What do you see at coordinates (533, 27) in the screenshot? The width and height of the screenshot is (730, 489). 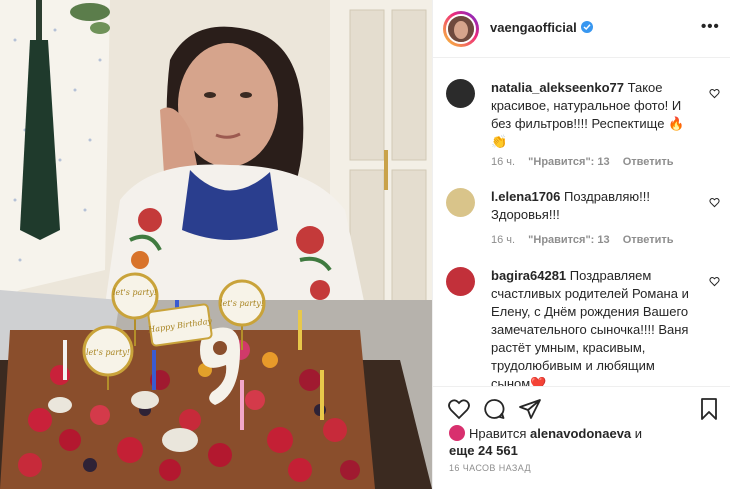 I see `post-username: vaengaofficial` at bounding box center [533, 27].